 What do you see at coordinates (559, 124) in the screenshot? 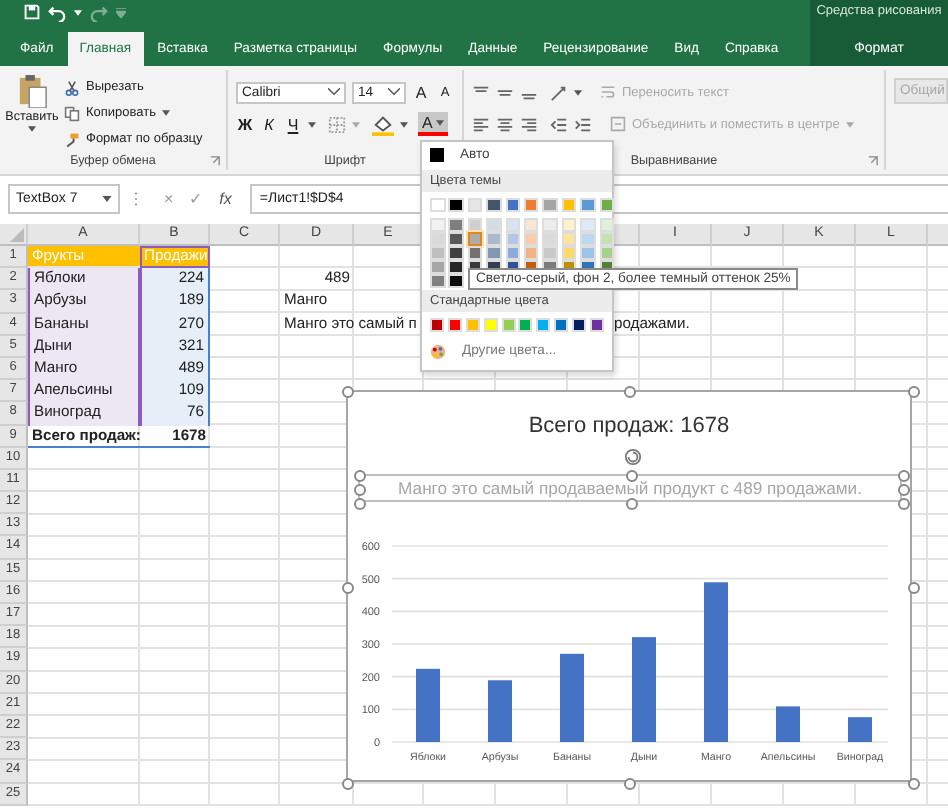
I see `decrease-indent-icon` at bounding box center [559, 124].